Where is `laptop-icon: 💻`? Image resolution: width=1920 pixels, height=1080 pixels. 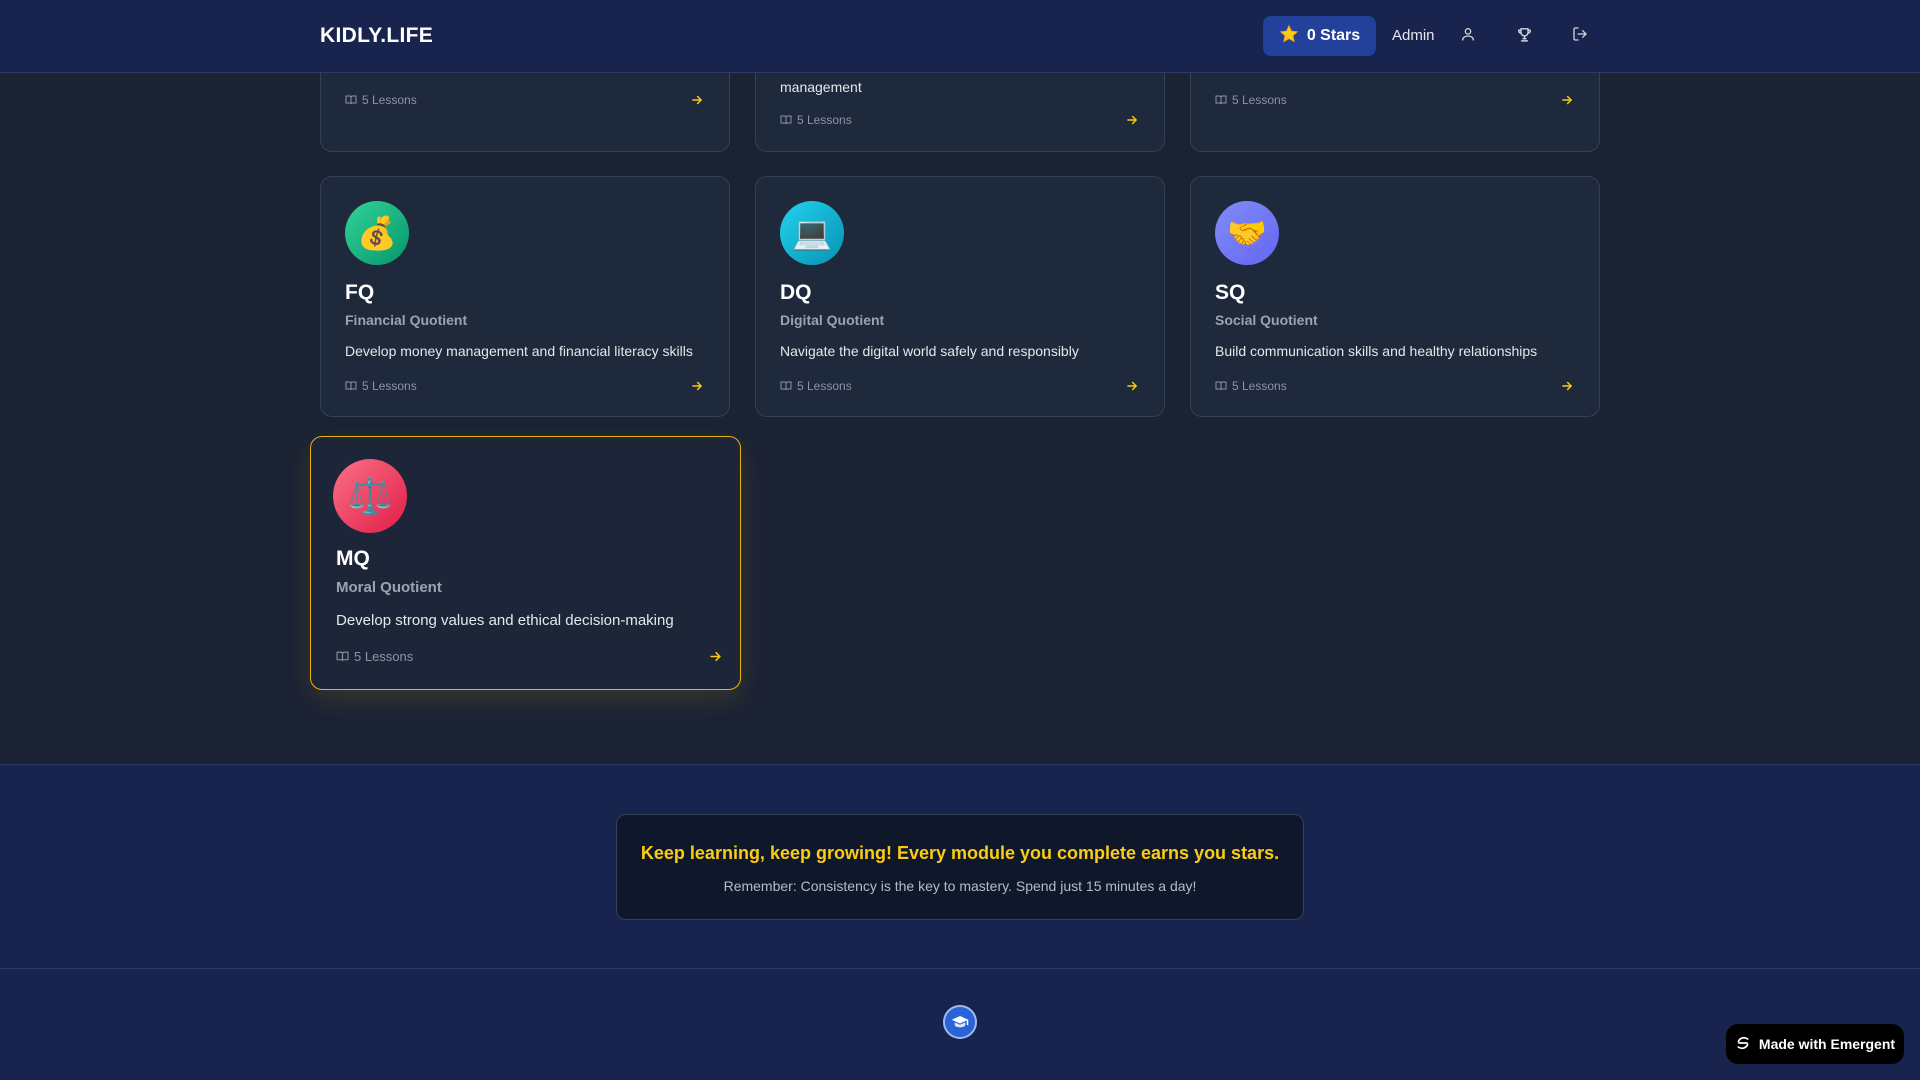 laptop-icon: 💻 is located at coordinates (812, 233).